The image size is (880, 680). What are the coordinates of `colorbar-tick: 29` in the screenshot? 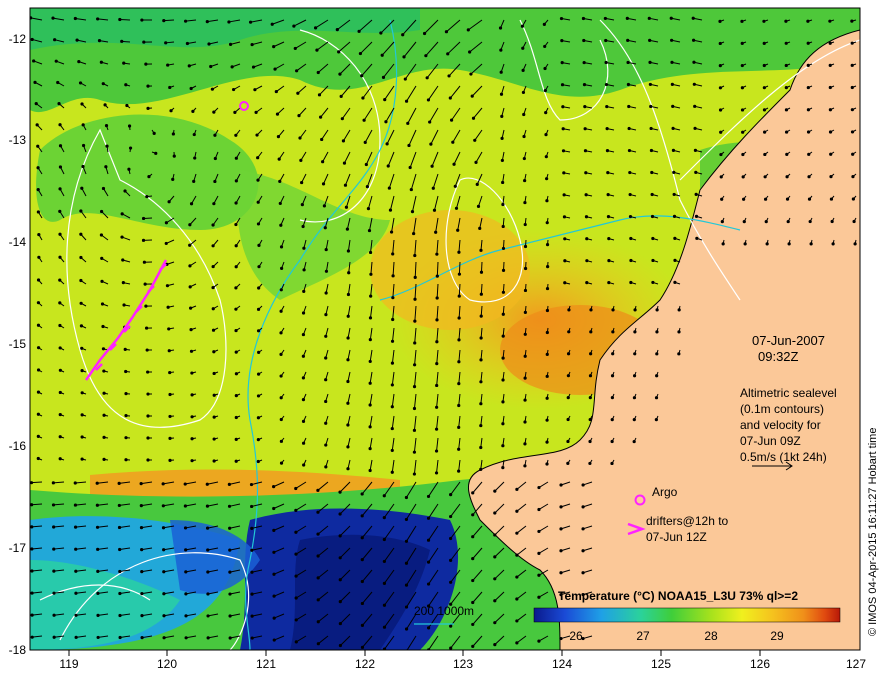 It's located at (777, 636).